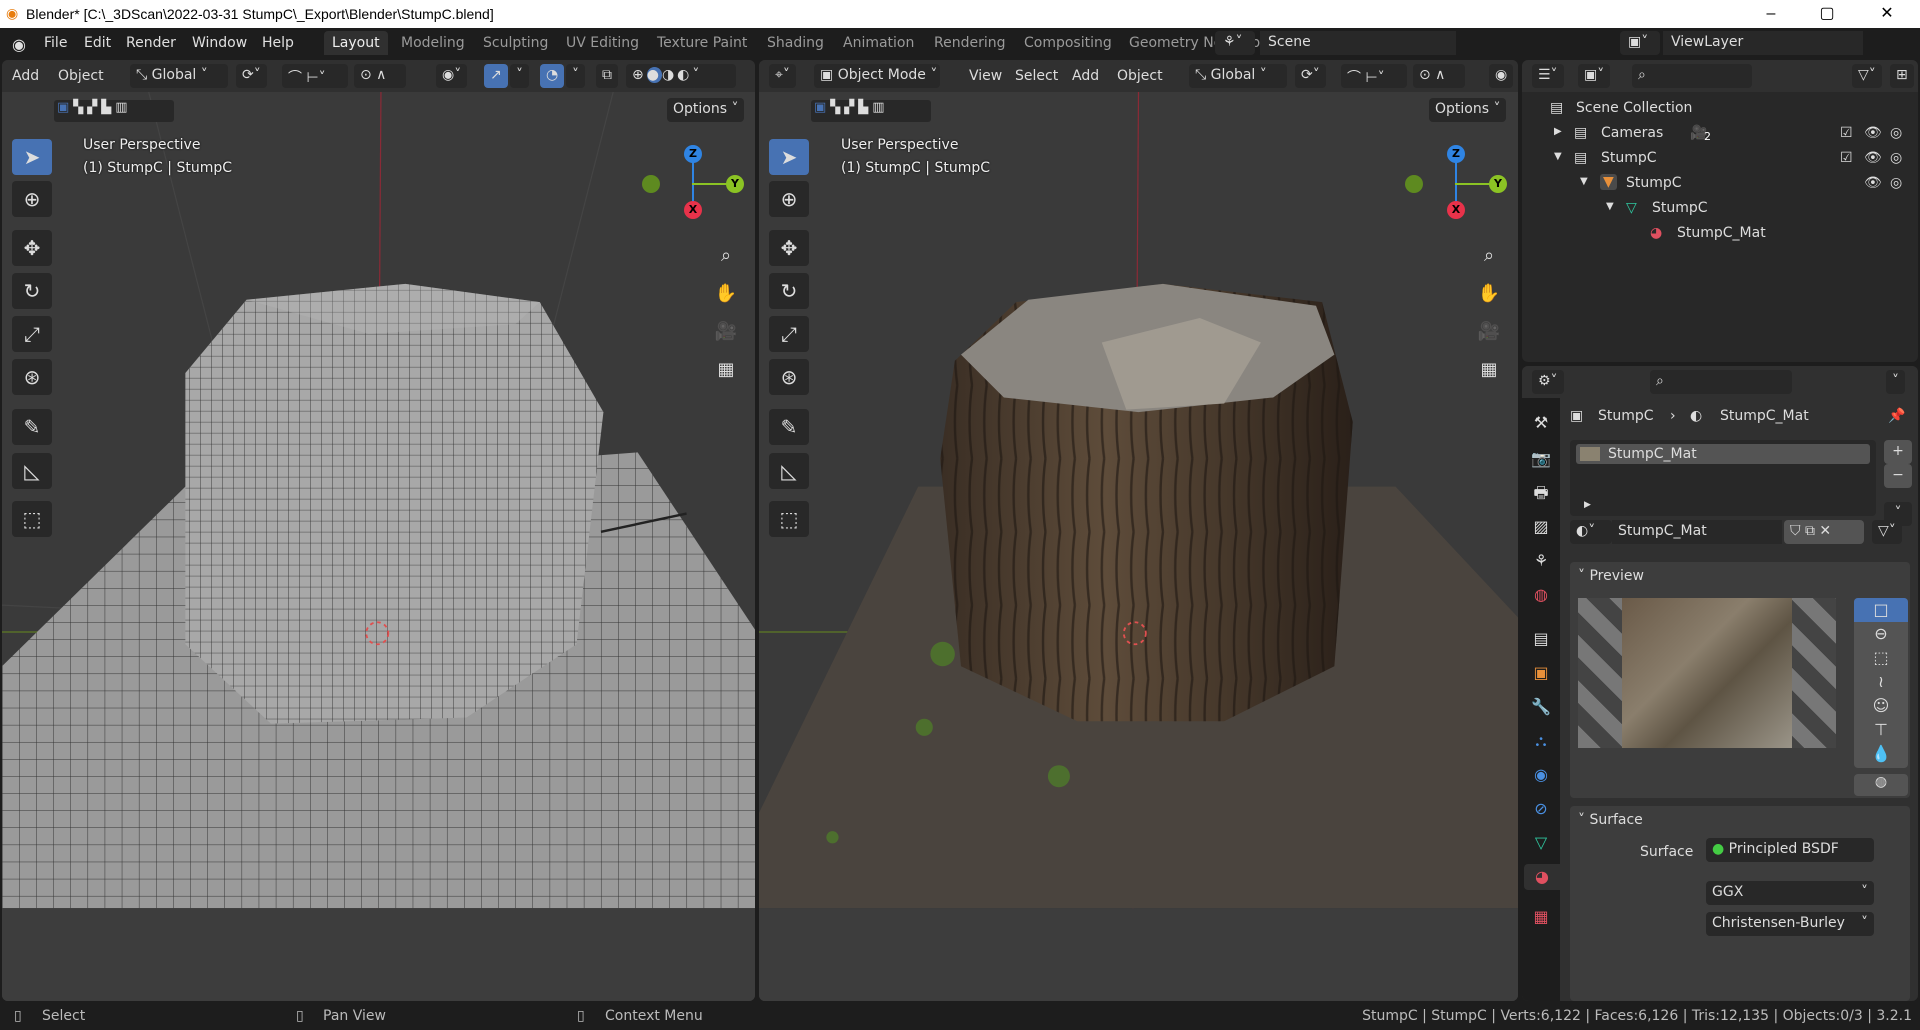  What do you see at coordinates (151, 43) in the screenshot?
I see `menu-render: Render` at bounding box center [151, 43].